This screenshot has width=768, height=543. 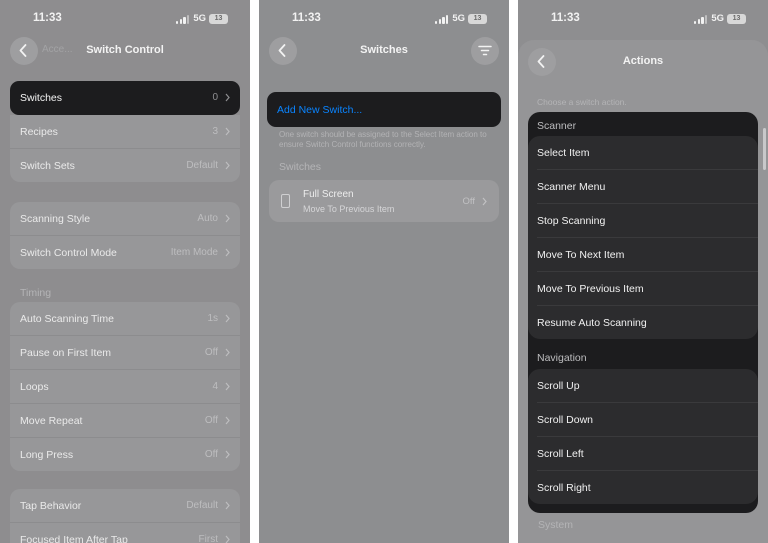 What do you see at coordinates (647, 420) in the screenshot?
I see `action-scroll-down: Scroll Down` at bounding box center [647, 420].